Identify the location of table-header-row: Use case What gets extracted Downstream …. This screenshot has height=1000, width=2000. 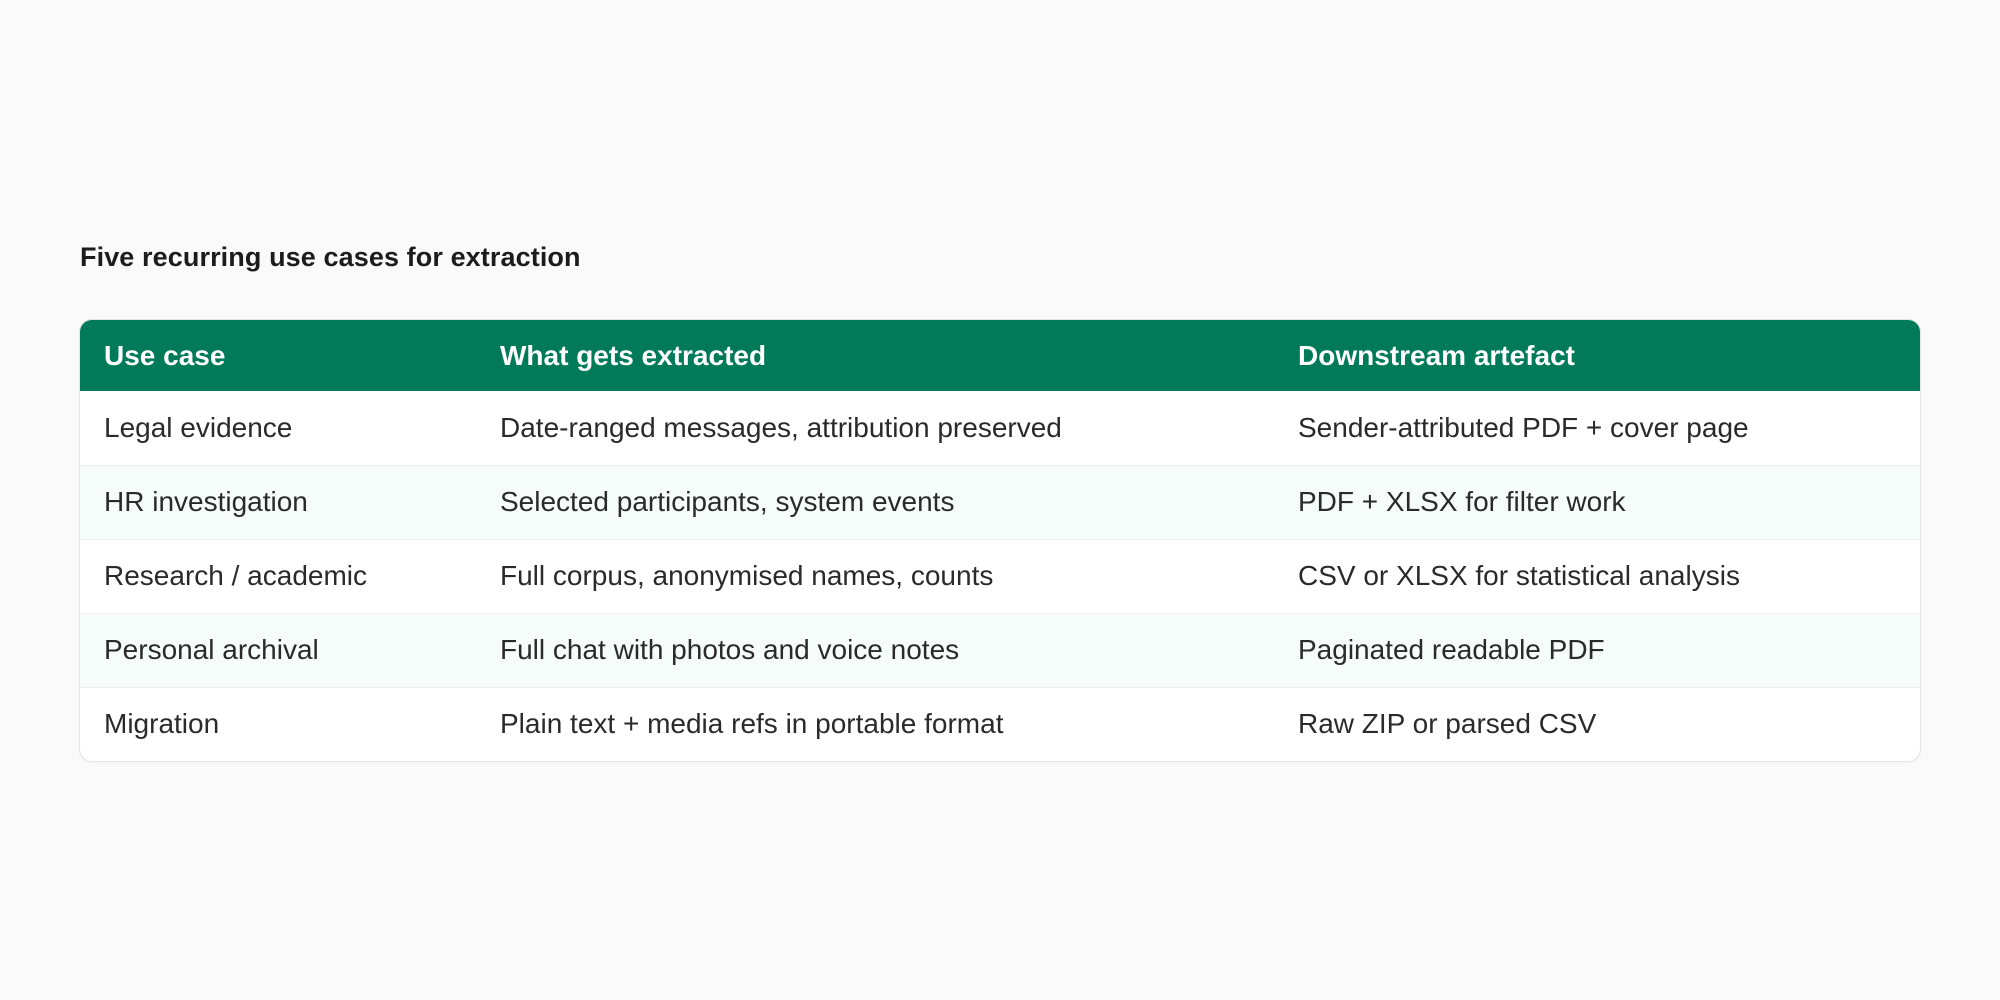
(1000, 355).